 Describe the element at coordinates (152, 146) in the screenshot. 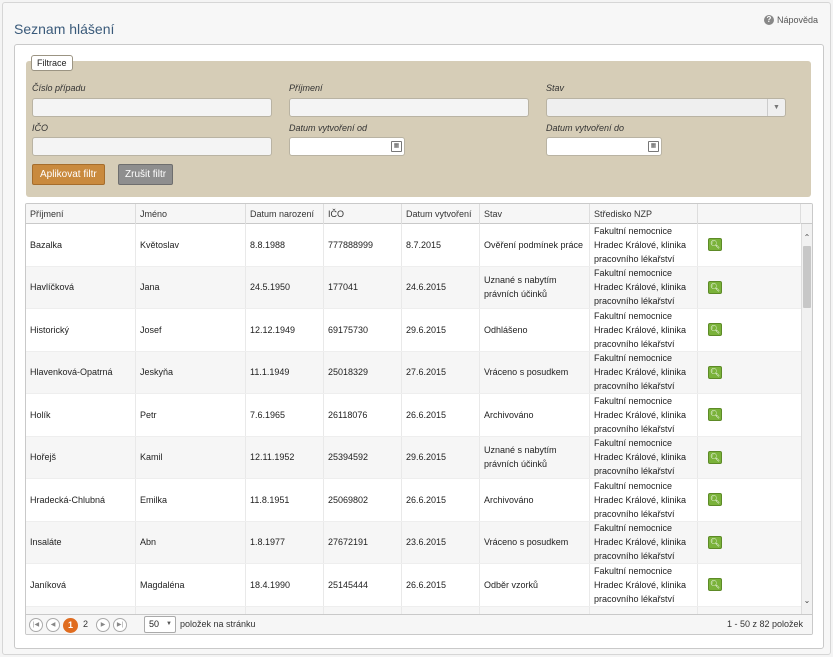

I see `ico-input` at that location.